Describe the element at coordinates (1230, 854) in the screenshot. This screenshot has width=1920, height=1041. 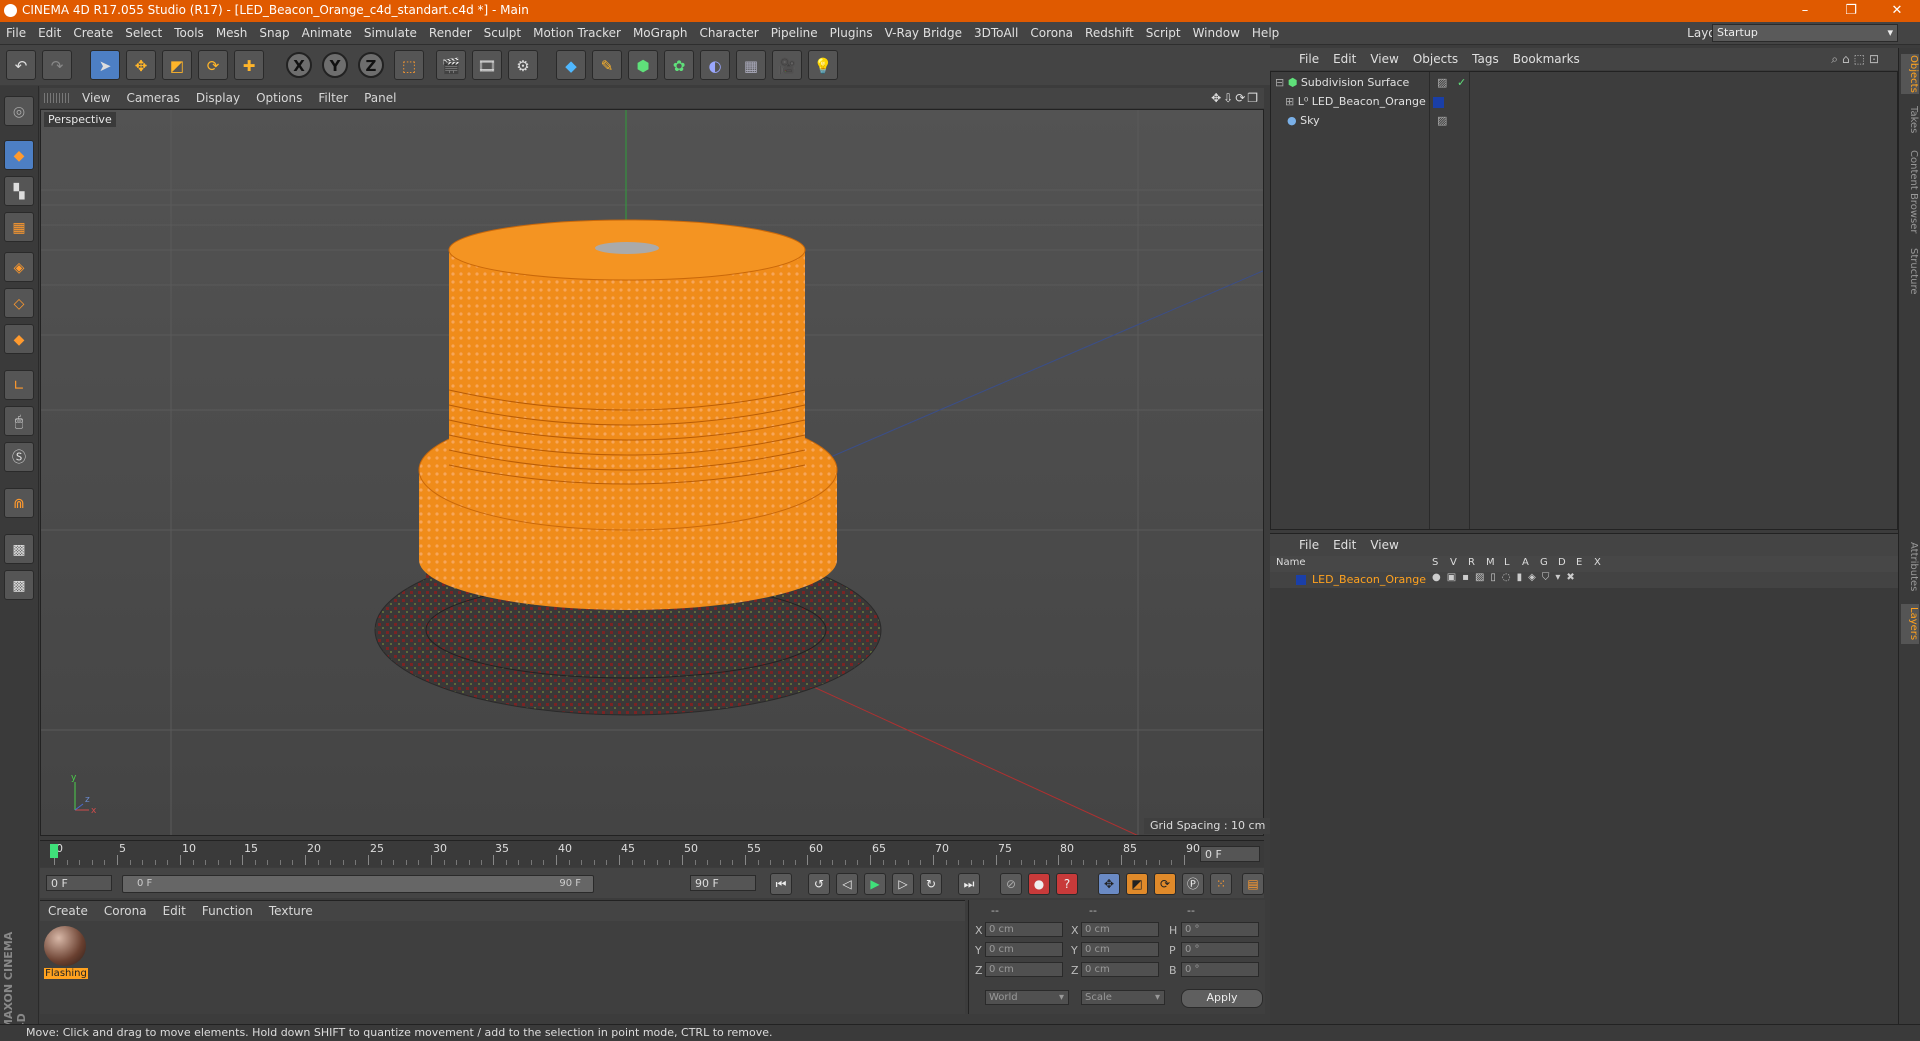
I see `current-frame-field: 0 F` at that location.